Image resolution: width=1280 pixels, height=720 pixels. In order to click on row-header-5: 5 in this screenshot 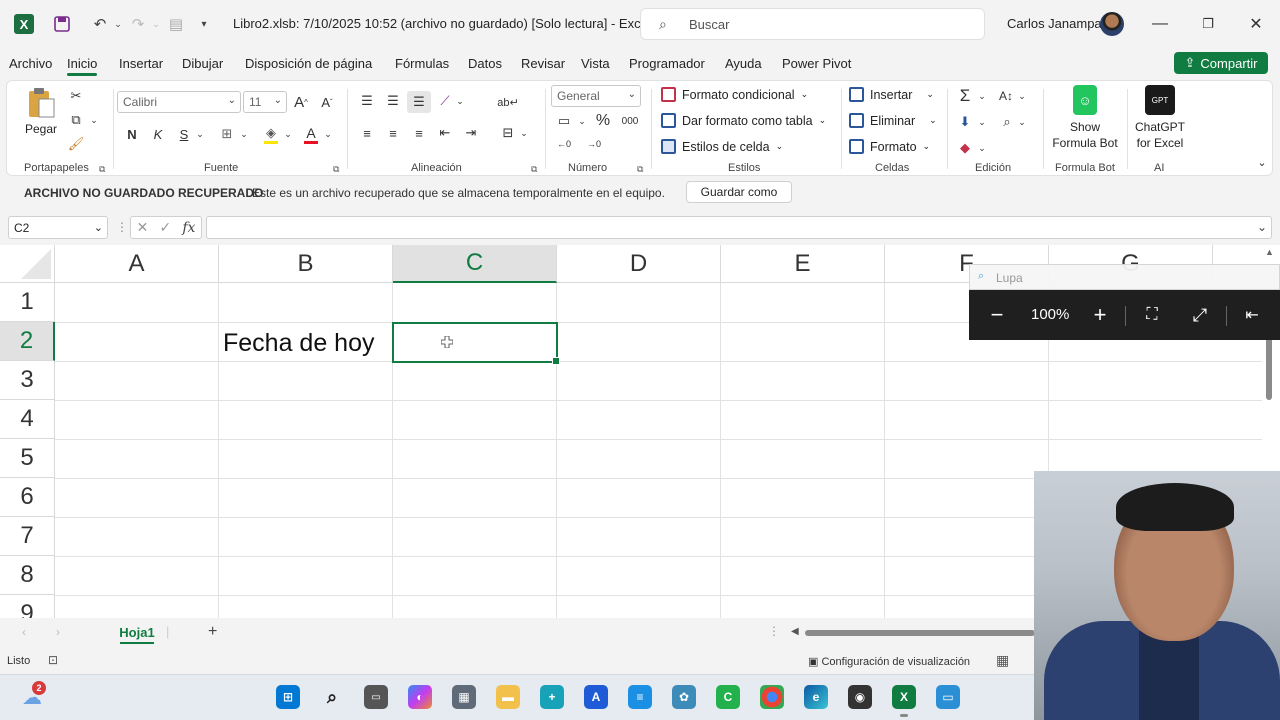, I will do `click(27, 458)`.